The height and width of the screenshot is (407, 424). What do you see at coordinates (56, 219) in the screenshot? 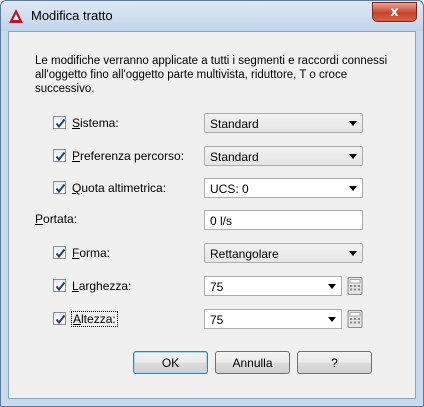
I see `portata-label: Portata:` at bounding box center [56, 219].